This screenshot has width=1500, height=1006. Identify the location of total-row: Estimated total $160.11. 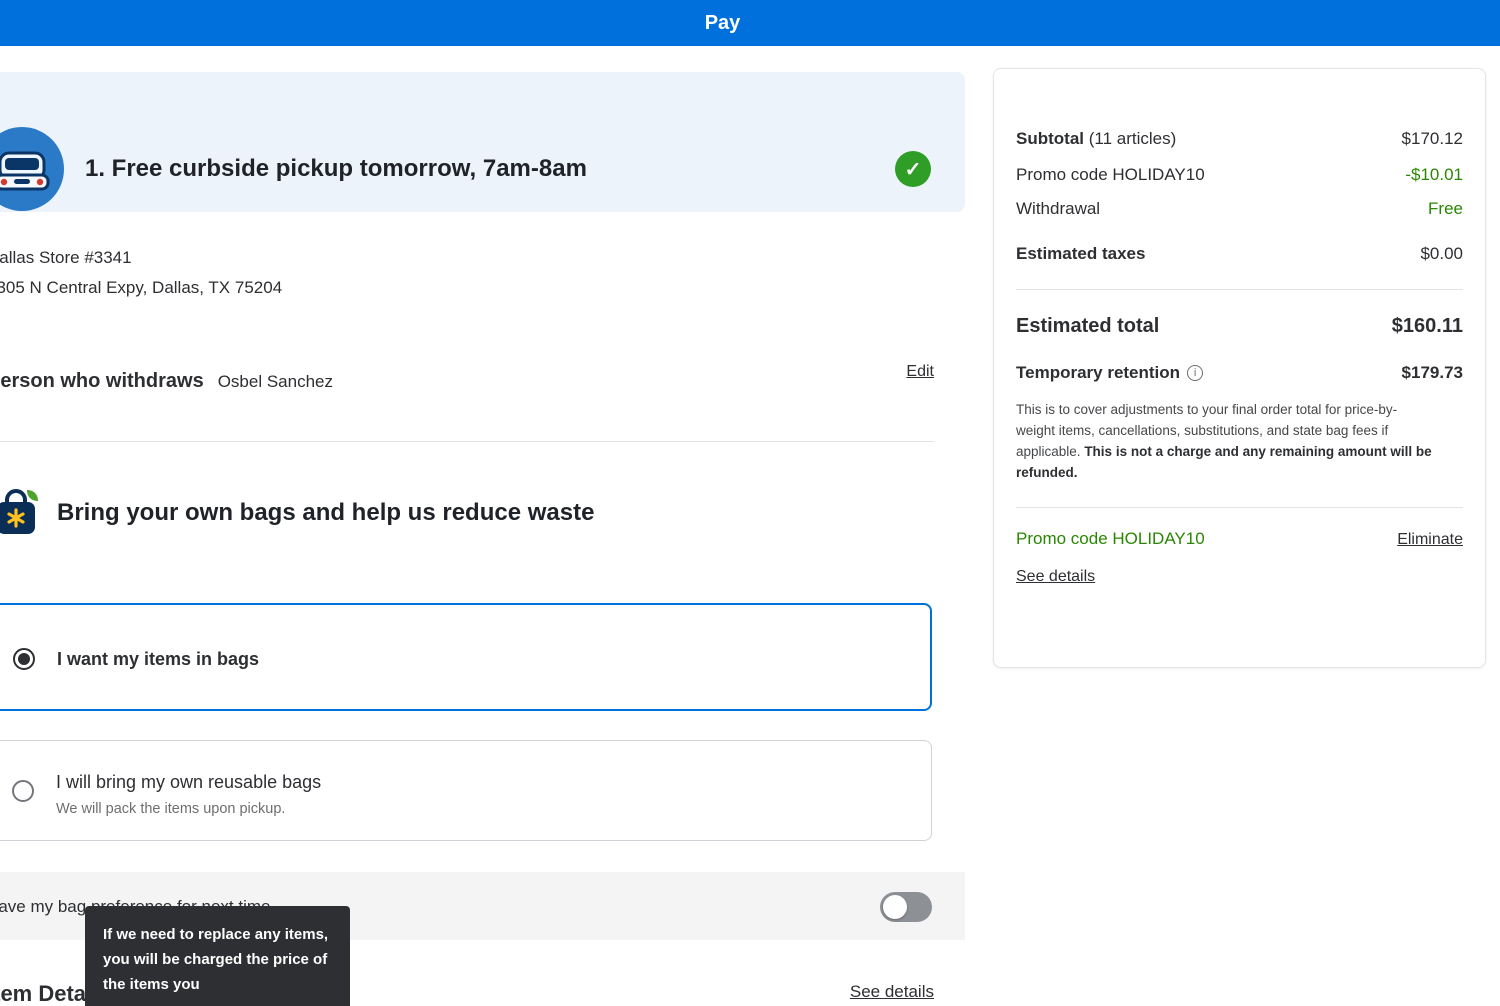
(1239, 326).